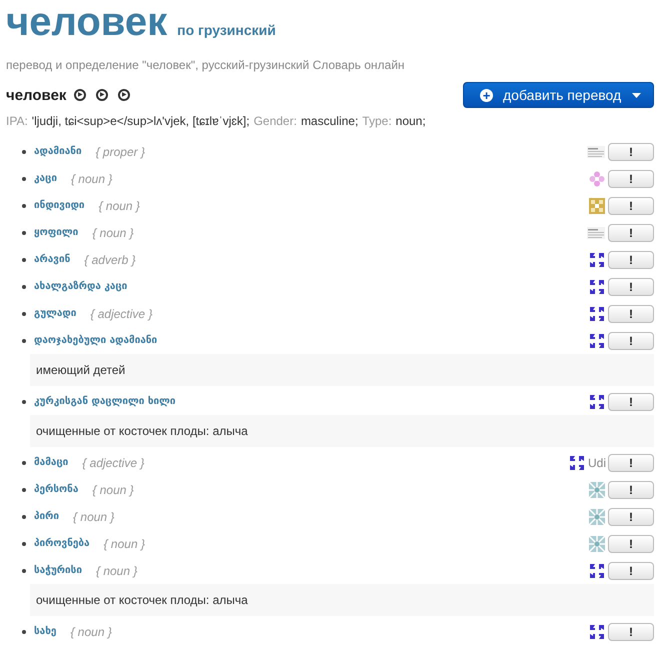  What do you see at coordinates (62, 543) in the screenshot?
I see `translation-link: პიროვნება` at bounding box center [62, 543].